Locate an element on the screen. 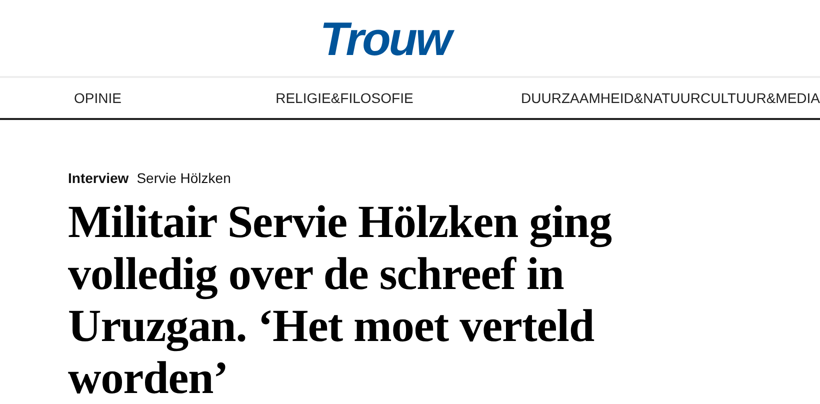 The image size is (820, 404). nav-link: CULTUUR&MEDIA is located at coordinates (760, 98).